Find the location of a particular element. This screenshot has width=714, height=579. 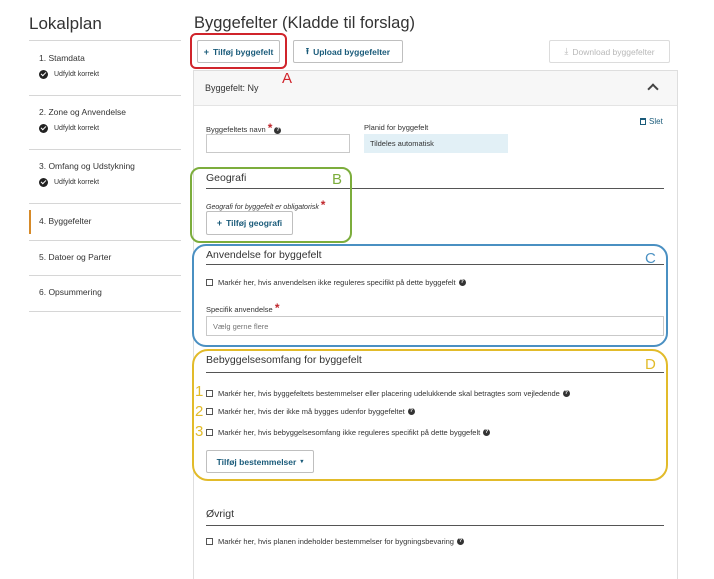

sidebar-item-label: 5. Datoer og Parter is located at coordinates (75, 257).